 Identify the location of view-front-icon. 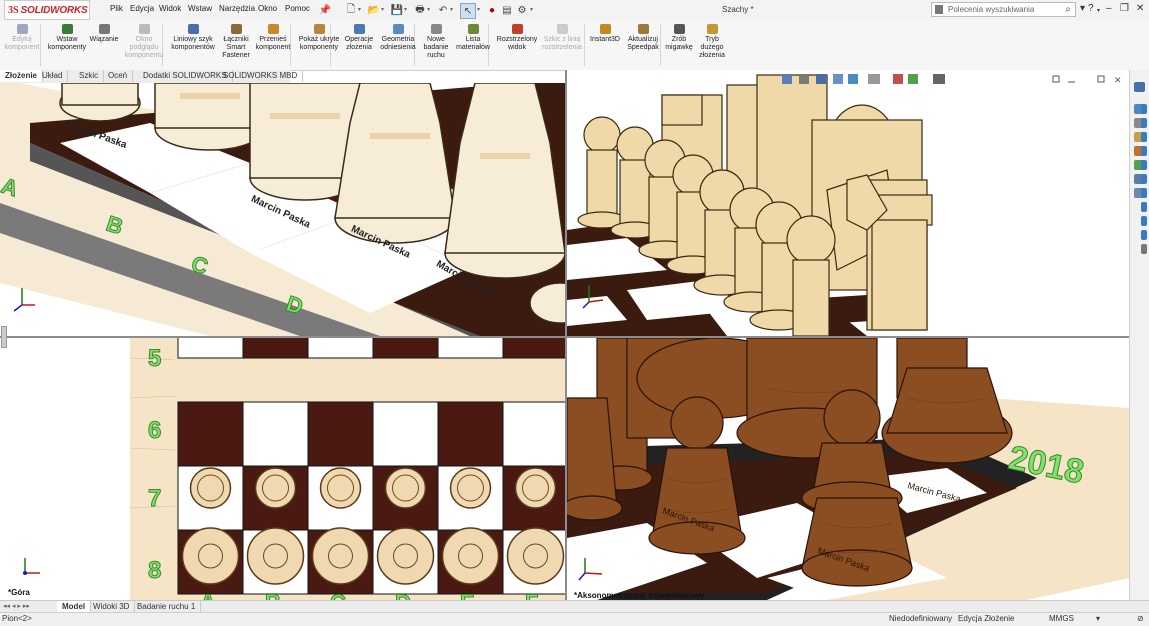
(1144, 109).